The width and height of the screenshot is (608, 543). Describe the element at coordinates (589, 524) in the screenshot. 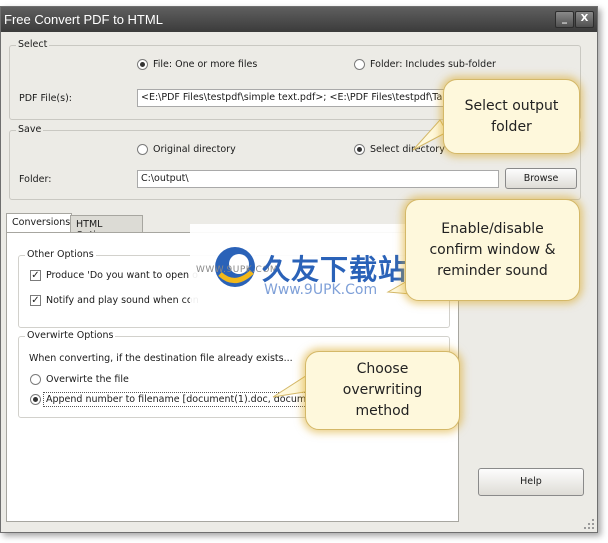

I see `resize-grip-icon` at that location.